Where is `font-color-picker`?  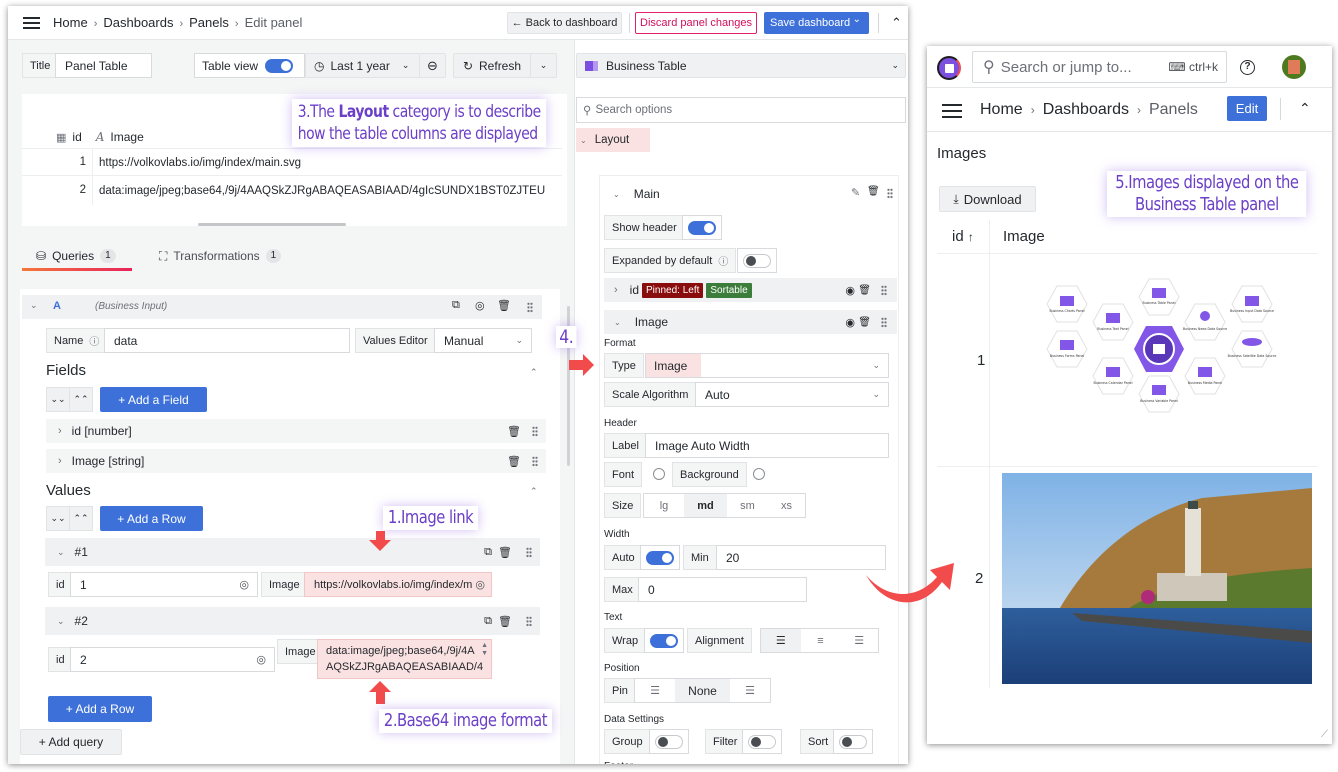 font-color-picker is located at coordinates (659, 474).